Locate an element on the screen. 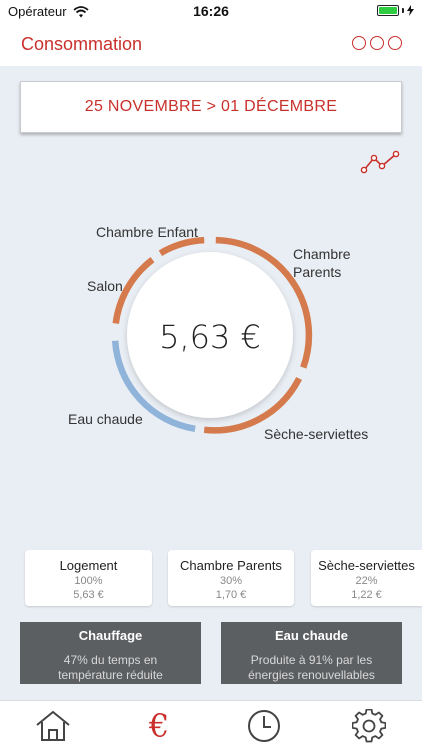 This screenshot has width=422, height=750. tab-history is located at coordinates (264, 726).